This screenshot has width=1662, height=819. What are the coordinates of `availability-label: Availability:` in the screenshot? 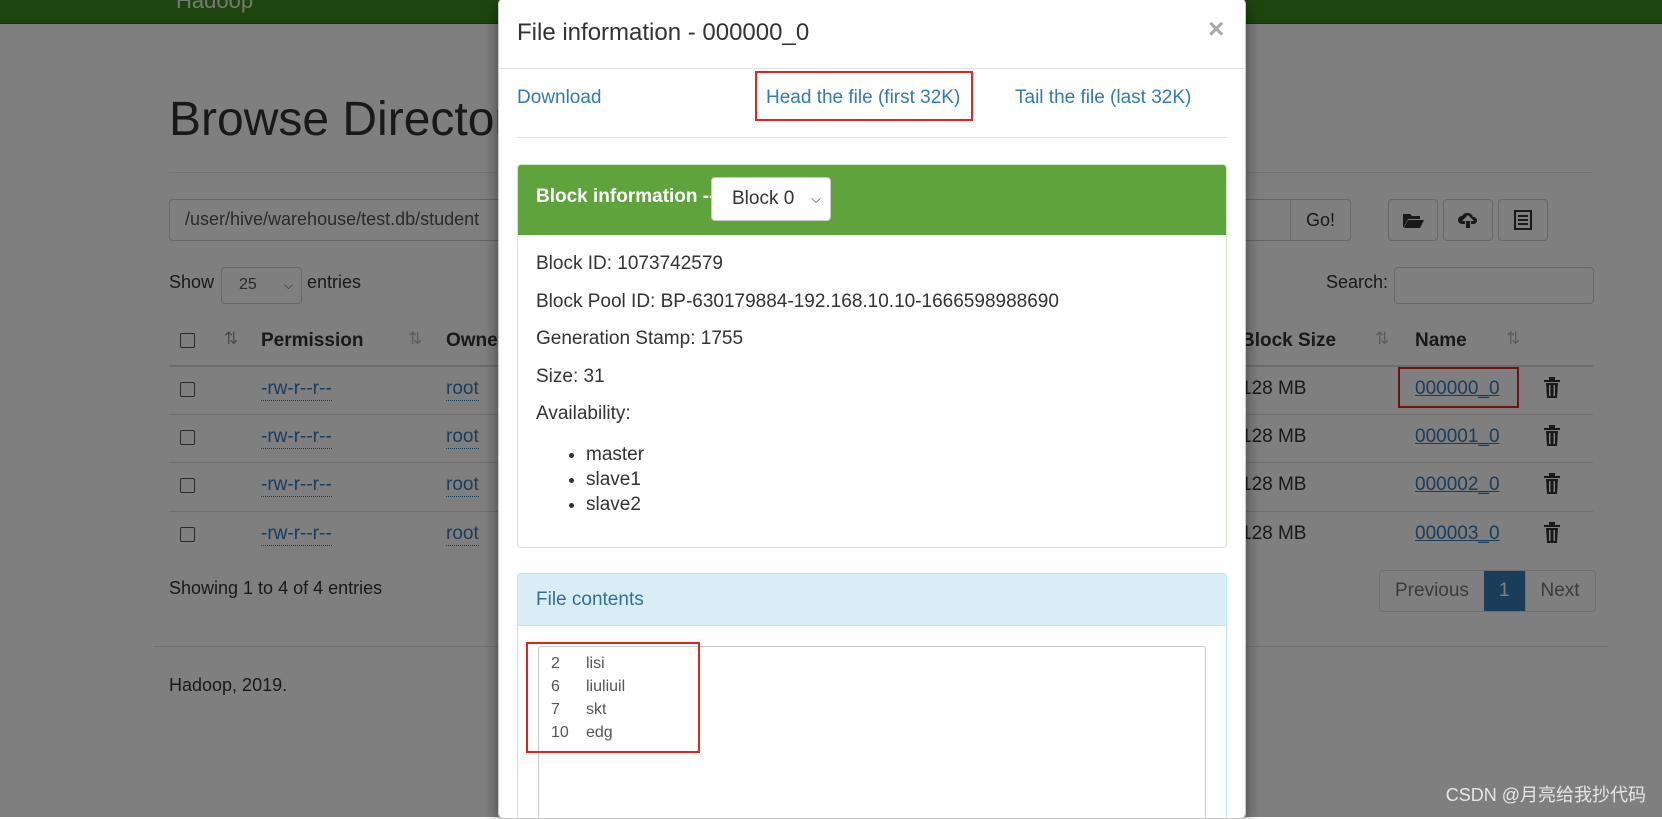 It's located at (583, 413).